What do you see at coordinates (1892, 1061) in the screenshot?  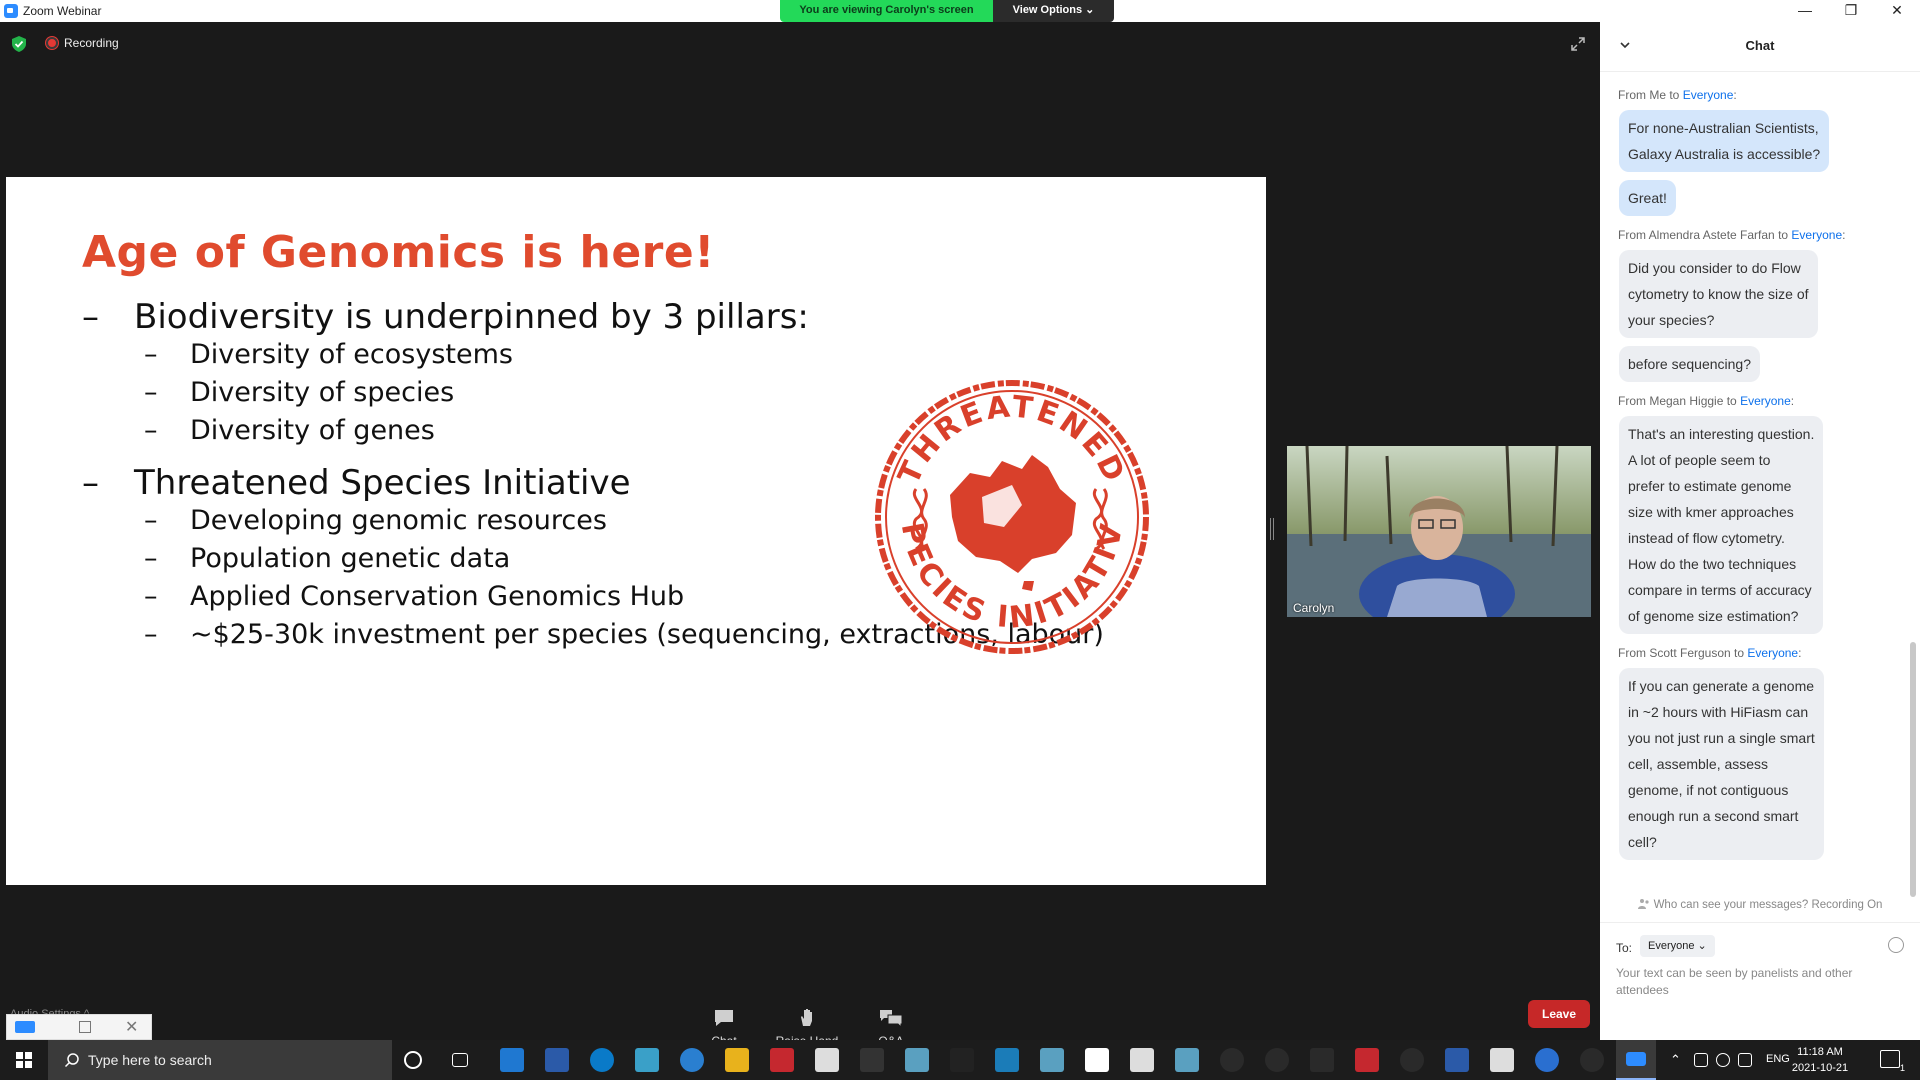 I see `notification-icon: 1` at bounding box center [1892, 1061].